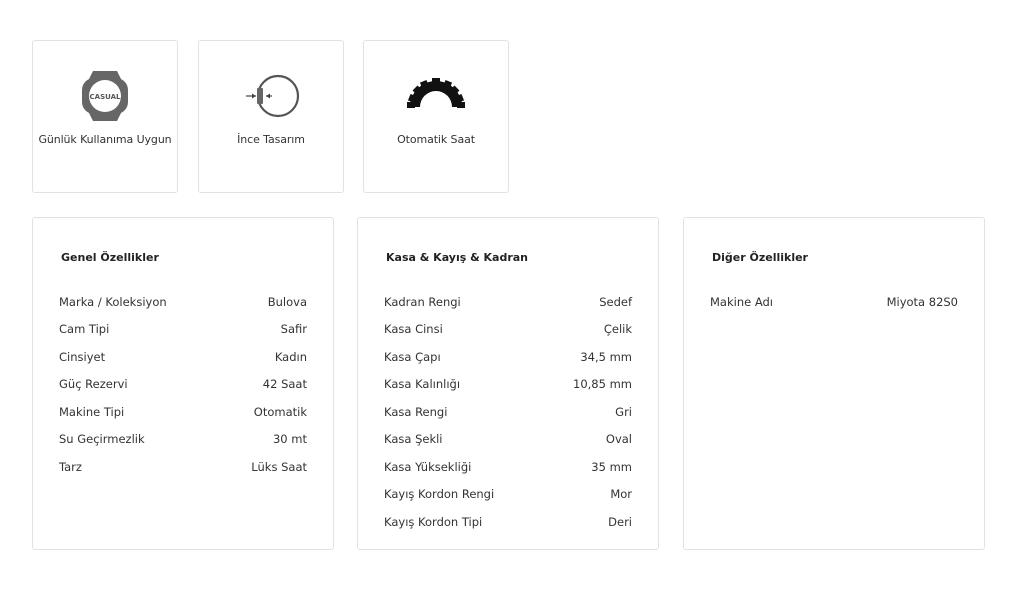  I want to click on spec-row: Tarz Lüks Saat, so click(183, 467).